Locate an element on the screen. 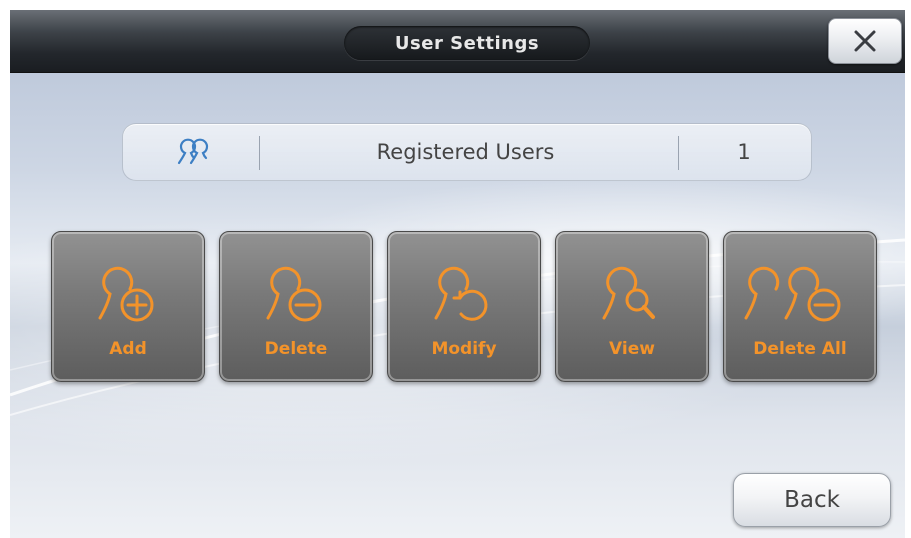  user-delete-icon is located at coordinates (294, 294).